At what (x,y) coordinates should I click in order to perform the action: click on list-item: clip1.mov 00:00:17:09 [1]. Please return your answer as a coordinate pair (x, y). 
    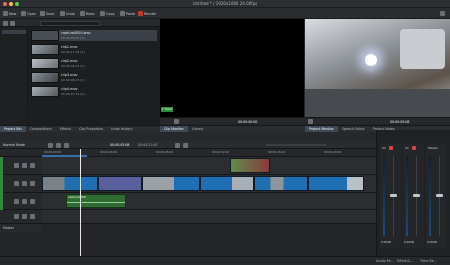
    Looking at the image, I should click on (94, 49).